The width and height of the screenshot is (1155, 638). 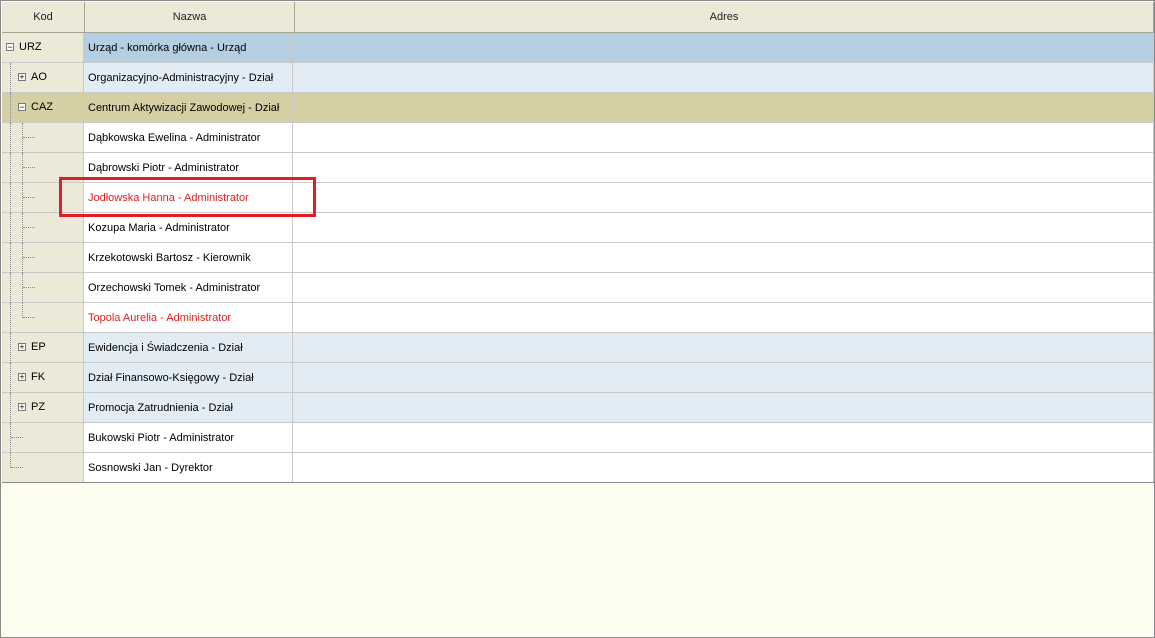 What do you see at coordinates (188, 137) in the screenshot?
I see `name-cell: Dąbkowska Ewelina - Administrator` at bounding box center [188, 137].